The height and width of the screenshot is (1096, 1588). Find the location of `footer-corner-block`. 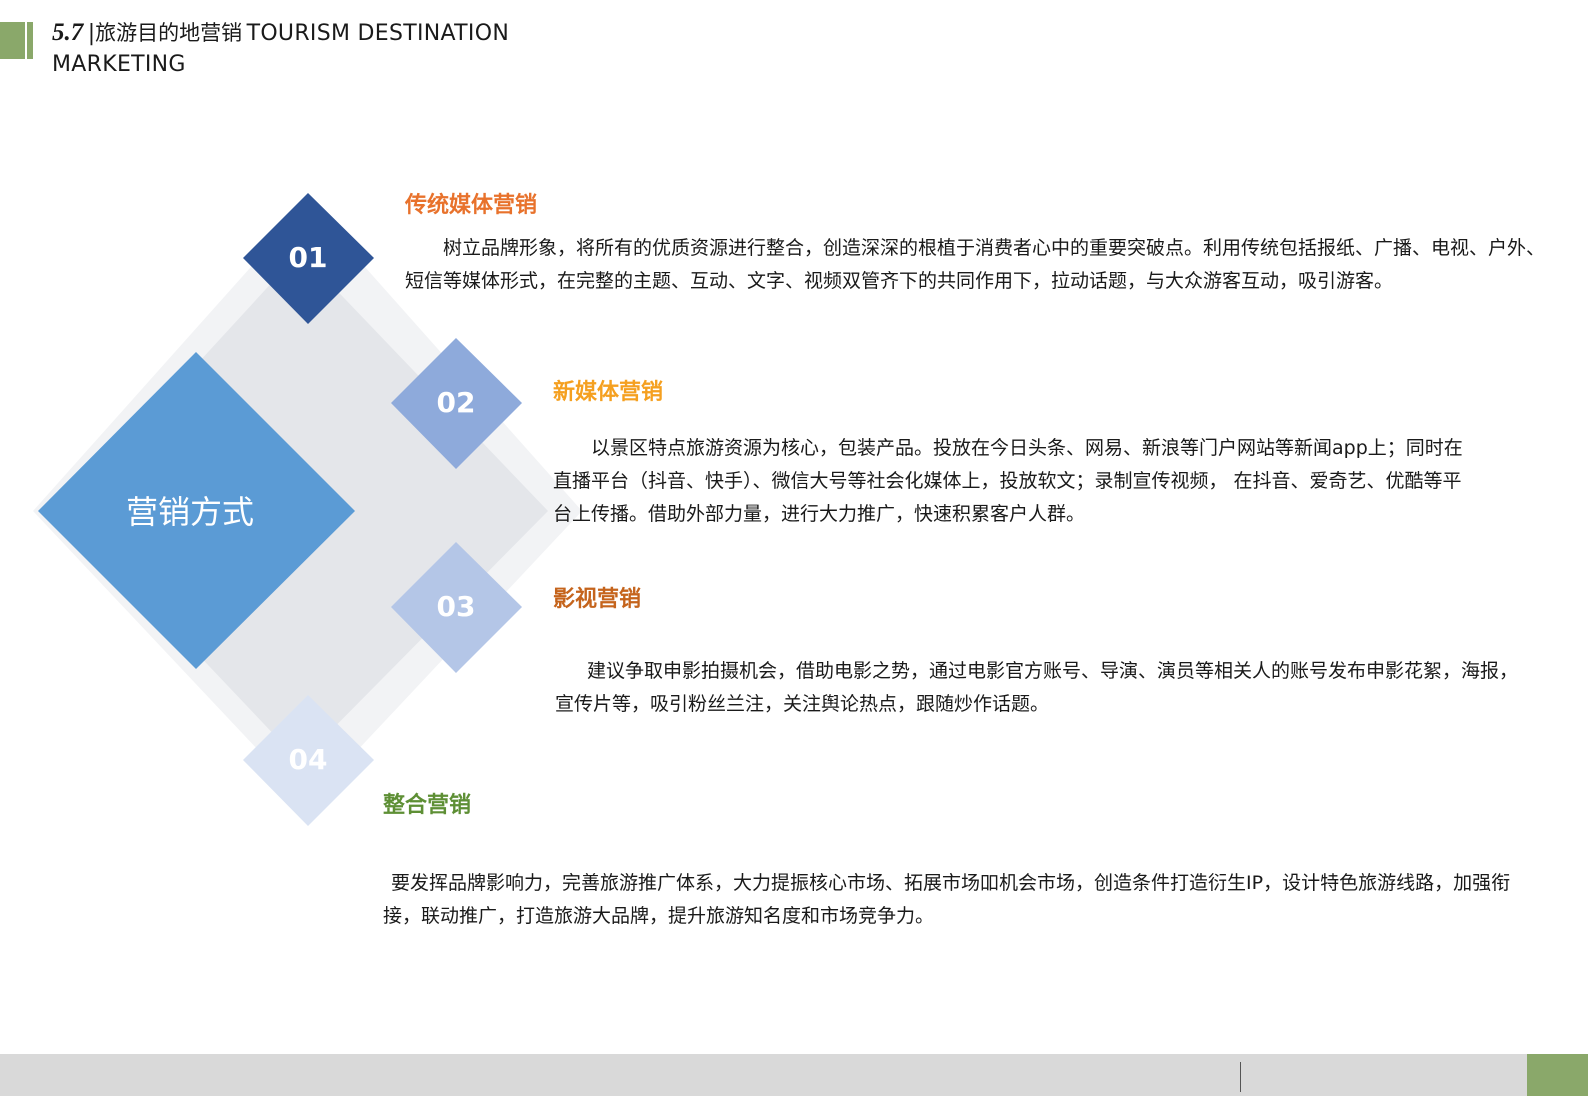

footer-corner-block is located at coordinates (1557, 1075).